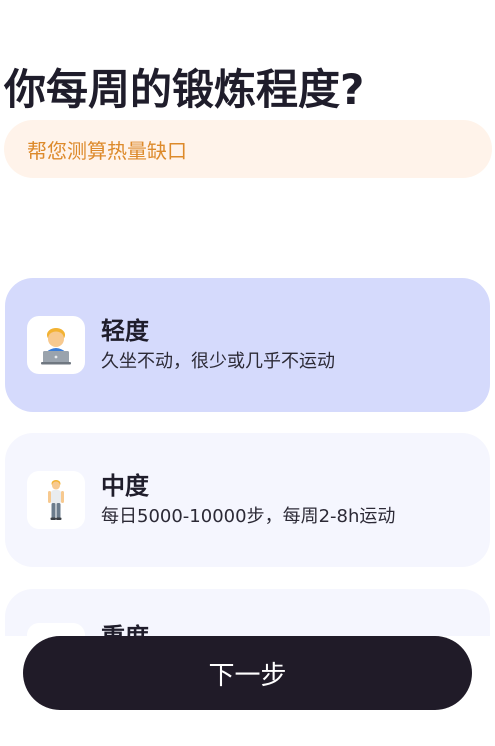 Image resolution: width=495 pixels, height=746 pixels. I want to click on option-light-description: 久坐不动，很少或几乎不运动, so click(218, 361).